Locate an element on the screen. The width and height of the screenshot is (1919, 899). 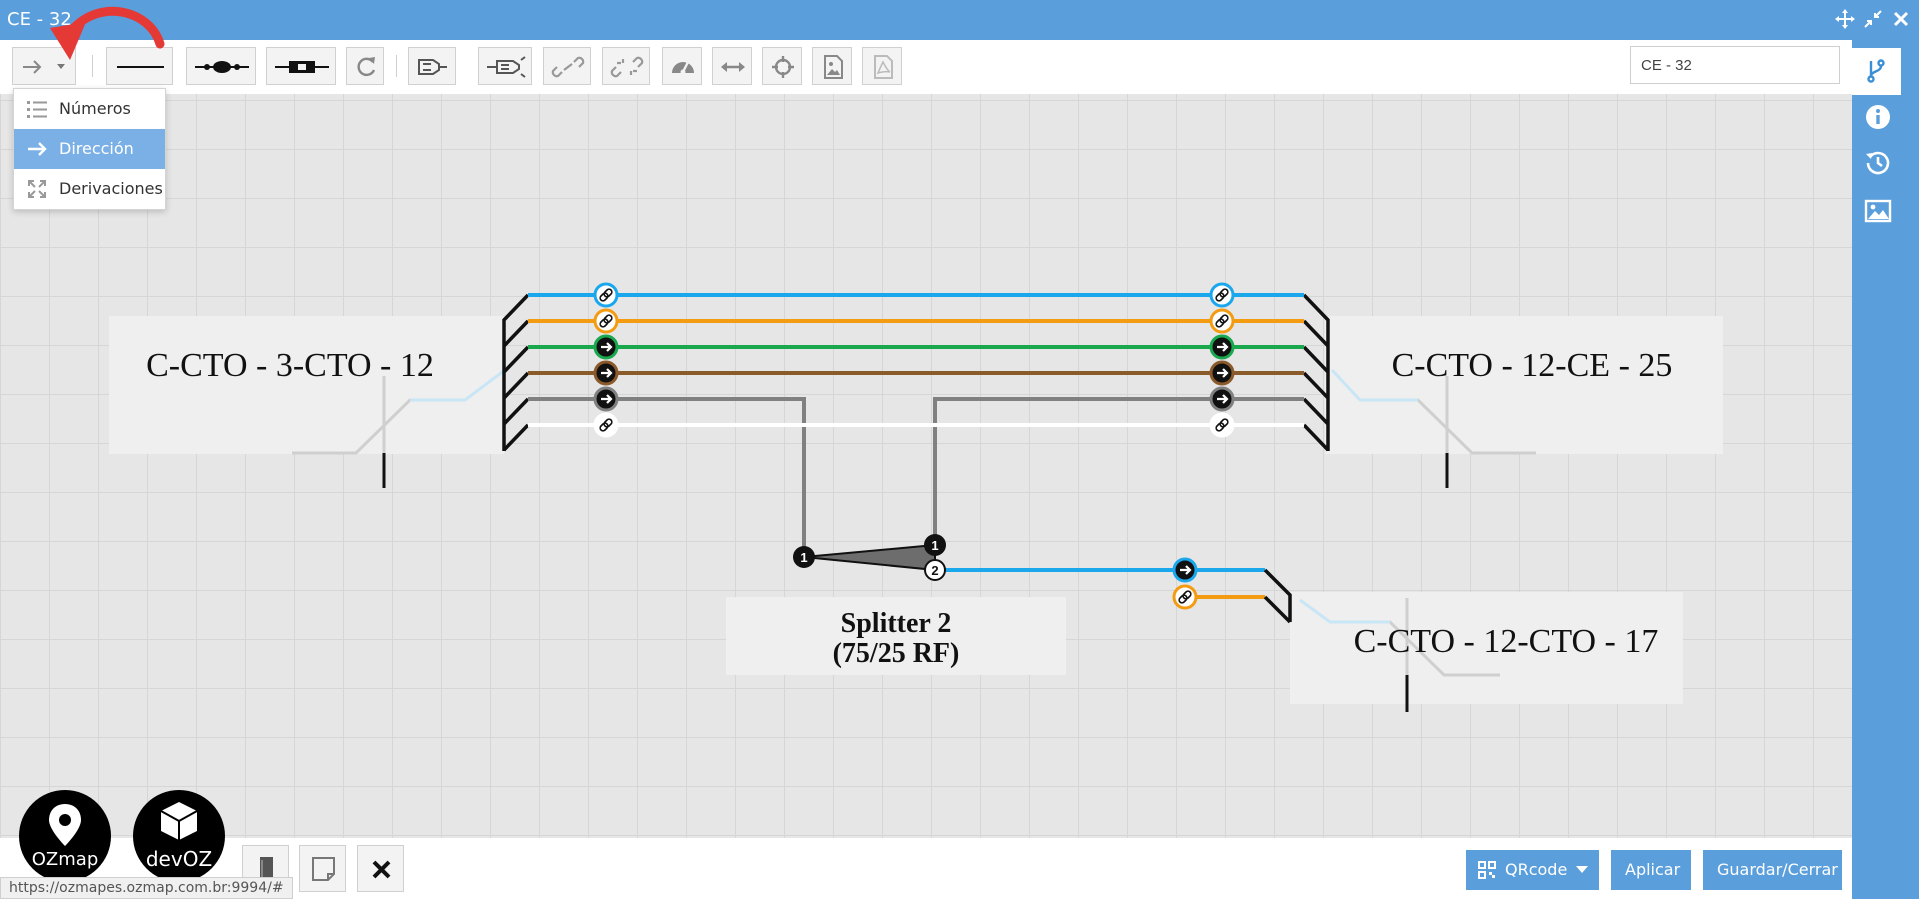
splitter-label-line1: Splitter 2 is located at coordinates (896, 623).